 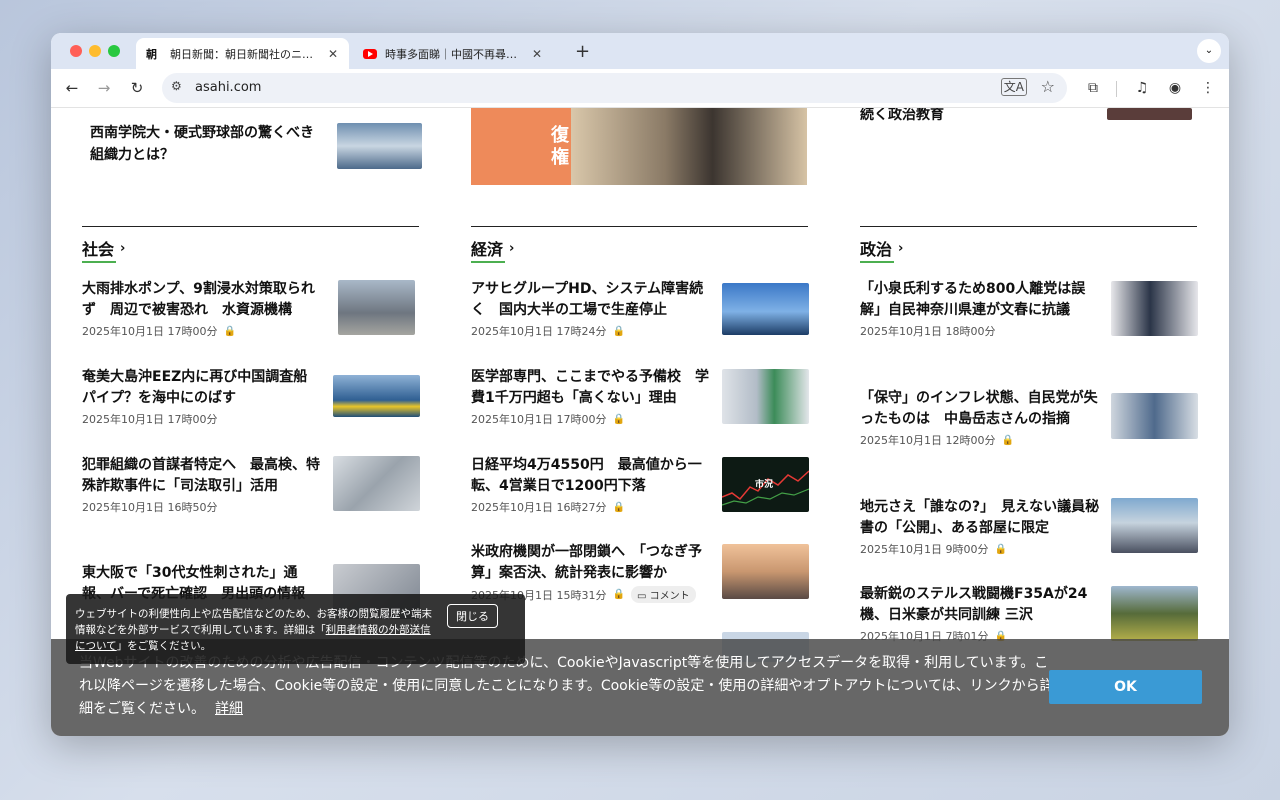 I want to click on promo-banner: 復権, so click(x=639, y=146).